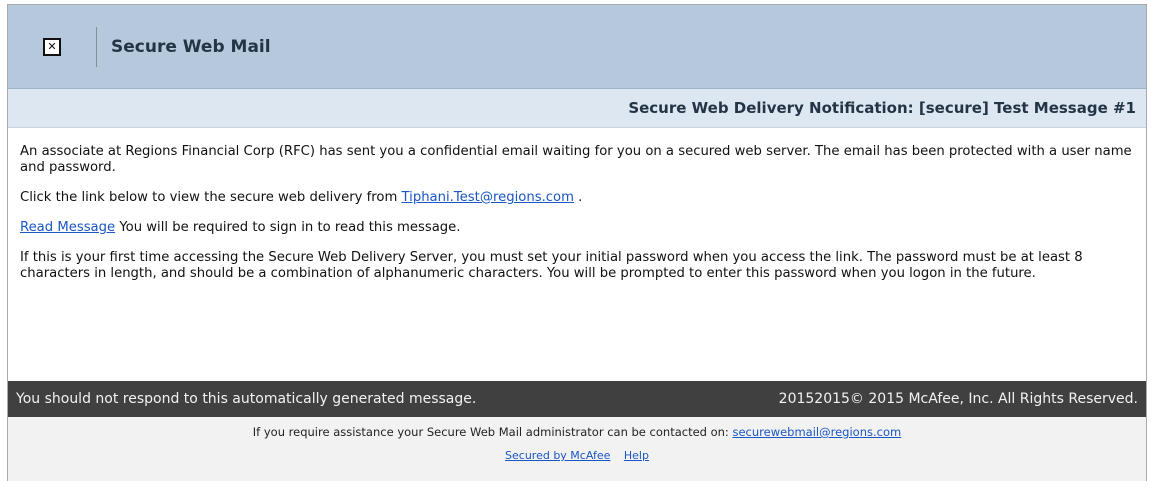 The height and width of the screenshot is (481, 1151). I want to click on read-message-link: Read Message, so click(67, 227).